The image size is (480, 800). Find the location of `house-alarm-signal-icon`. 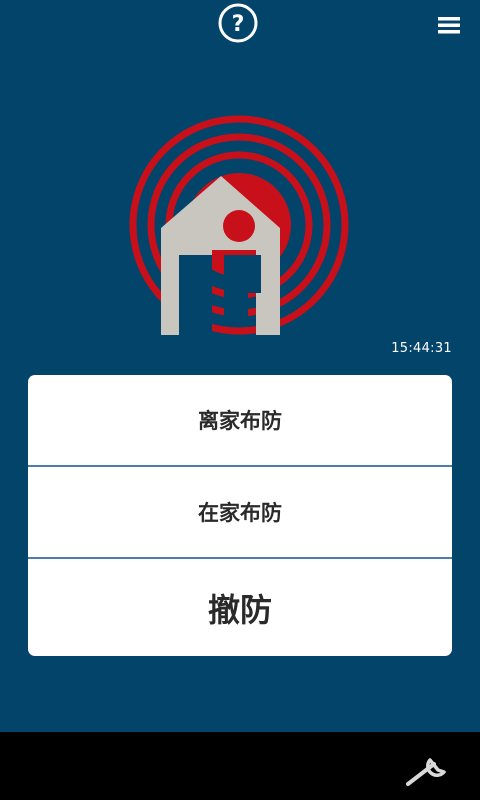

house-alarm-signal-icon is located at coordinates (239, 225).